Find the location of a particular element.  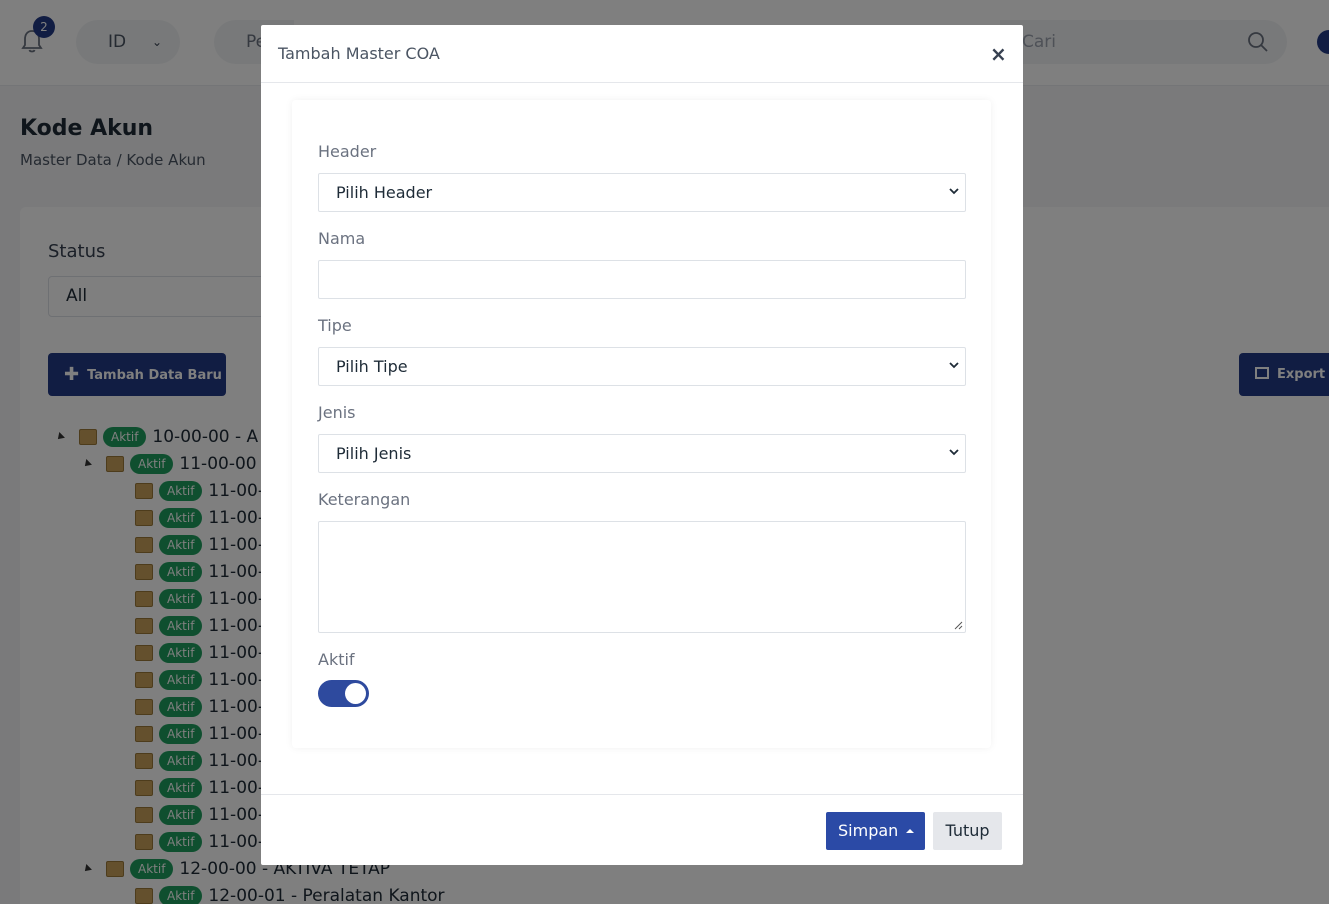

jenis-label: Jenis is located at coordinates (337, 412).